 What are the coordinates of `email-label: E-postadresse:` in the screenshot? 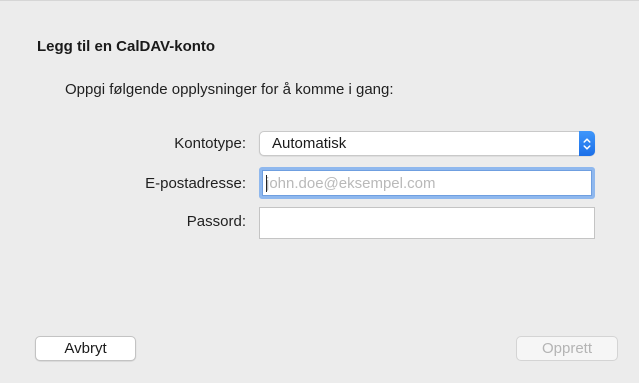 It's located at (195, 183).